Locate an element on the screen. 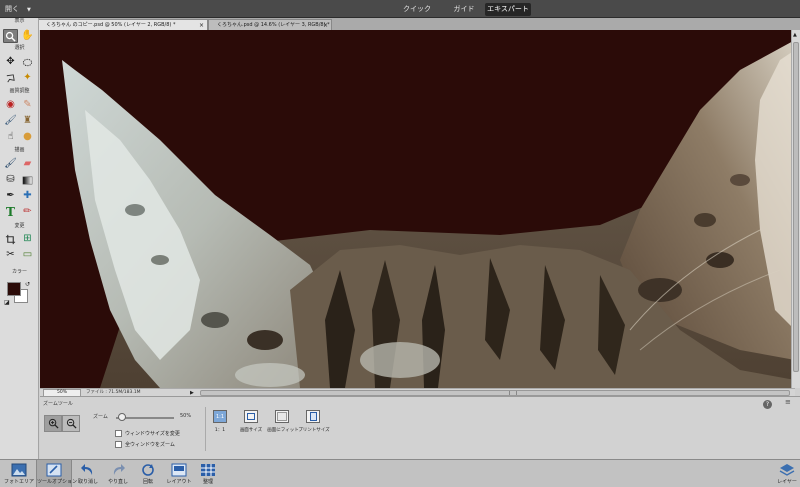  smart-brush-tool: 🖌 is located at coordinates (10, 121).